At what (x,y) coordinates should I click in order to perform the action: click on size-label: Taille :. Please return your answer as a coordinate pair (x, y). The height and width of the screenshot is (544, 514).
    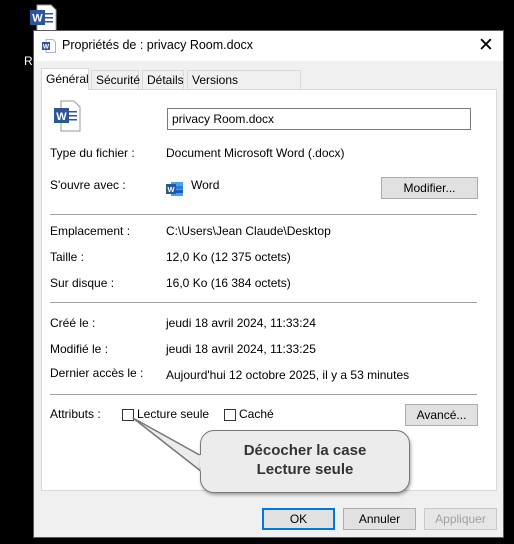
    Looking at the image, I should click on (67, 257).